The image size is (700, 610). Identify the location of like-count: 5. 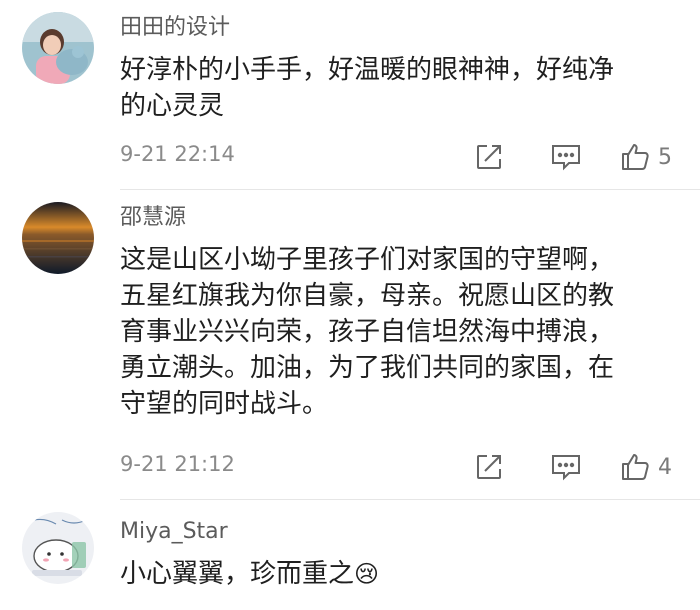
(665, 157).